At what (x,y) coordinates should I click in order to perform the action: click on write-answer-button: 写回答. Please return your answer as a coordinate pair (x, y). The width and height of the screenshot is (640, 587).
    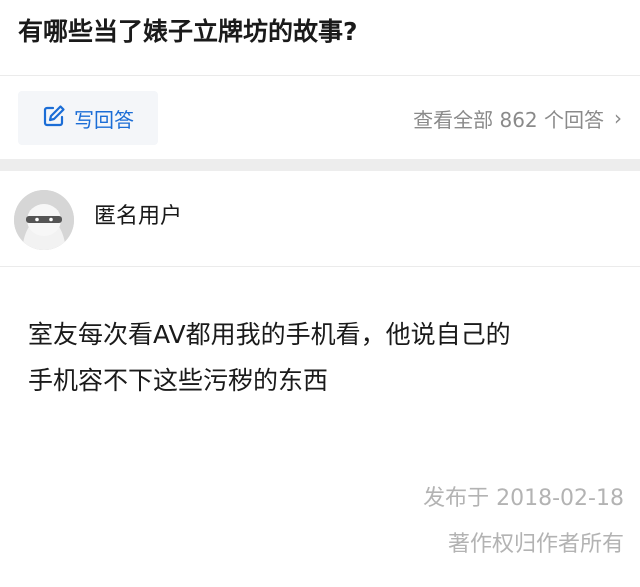
    Looking at the image, I should click on (88, 118).